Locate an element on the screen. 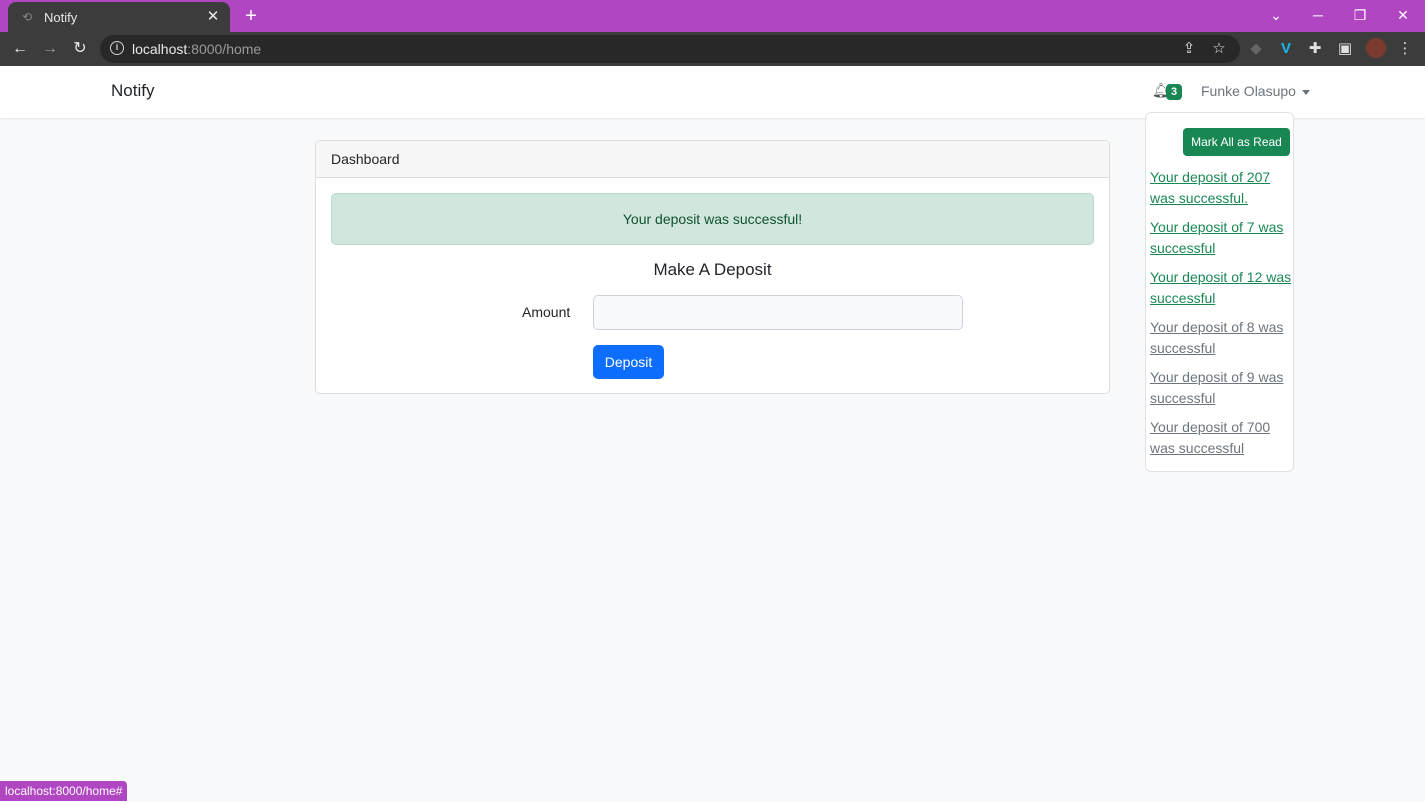 The image size is (1425, 802). user-dropdown-toggle: Funke Olasupo is located at coordinates (1255, 91).